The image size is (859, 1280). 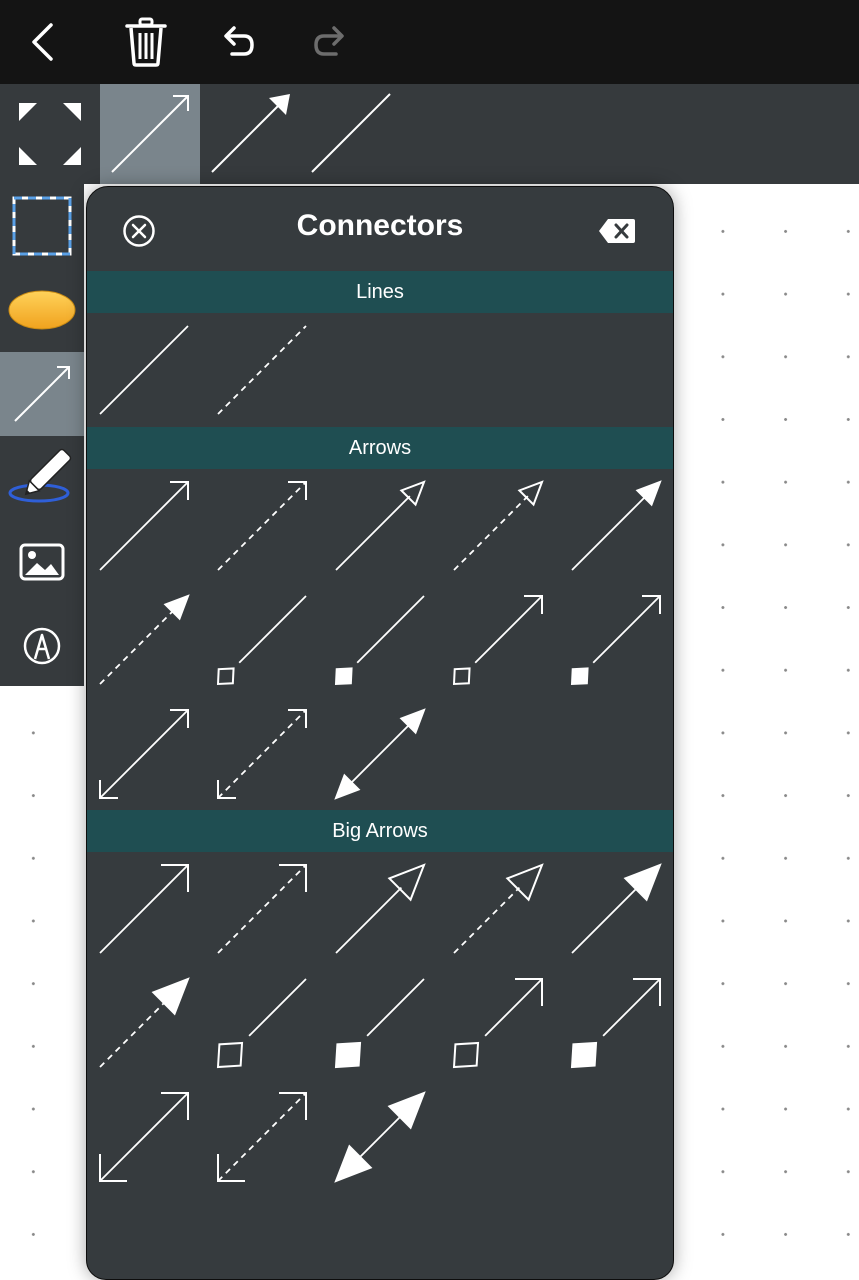 I want to click on delete-connector-button, so click(x=617, y=231).